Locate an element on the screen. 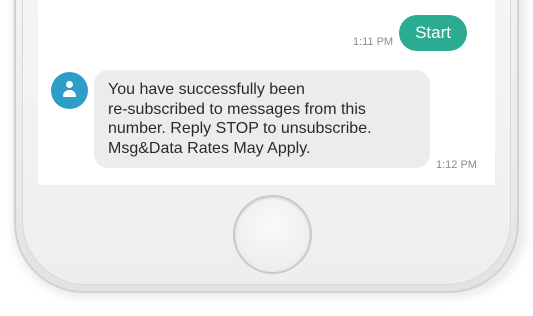 This screenshot has width=533, height=316. sent-message-row: 1:11 PM Start is located at coordinates (410, 33).